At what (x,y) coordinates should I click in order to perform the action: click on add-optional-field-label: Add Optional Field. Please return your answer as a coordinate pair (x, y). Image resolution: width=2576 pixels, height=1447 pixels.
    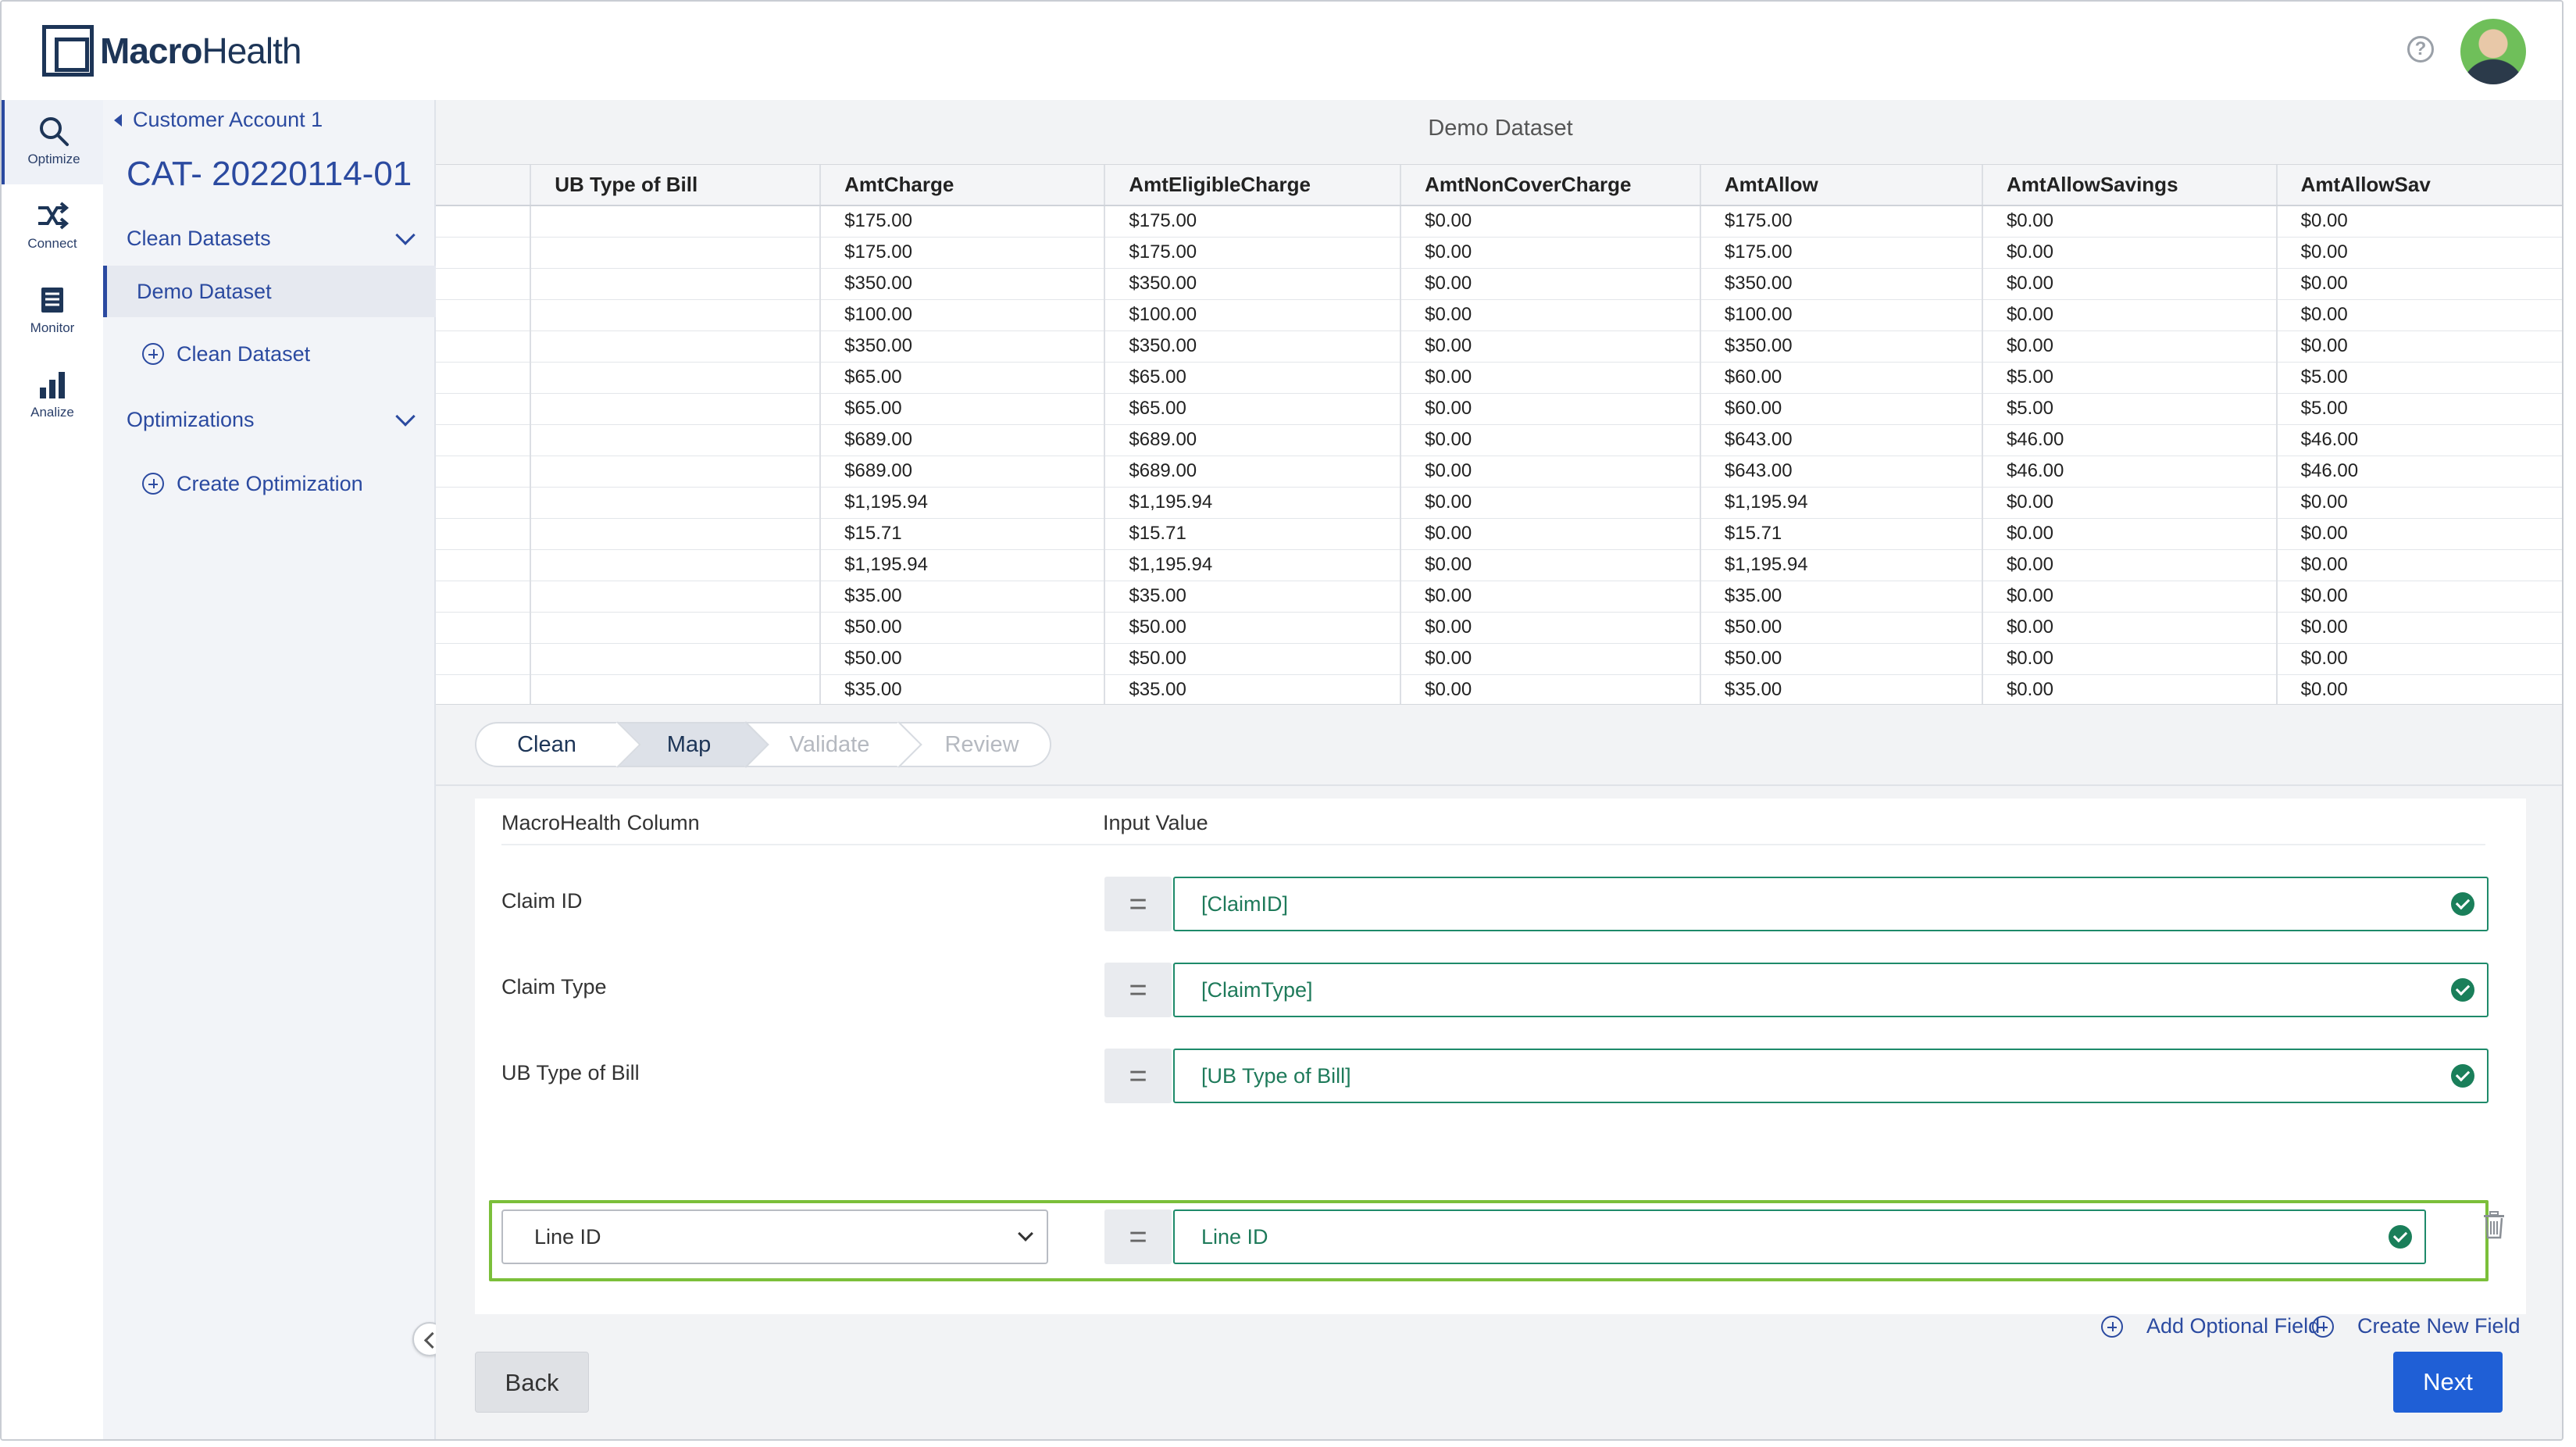
    Looking at the image, I should click on (2233, 1326).